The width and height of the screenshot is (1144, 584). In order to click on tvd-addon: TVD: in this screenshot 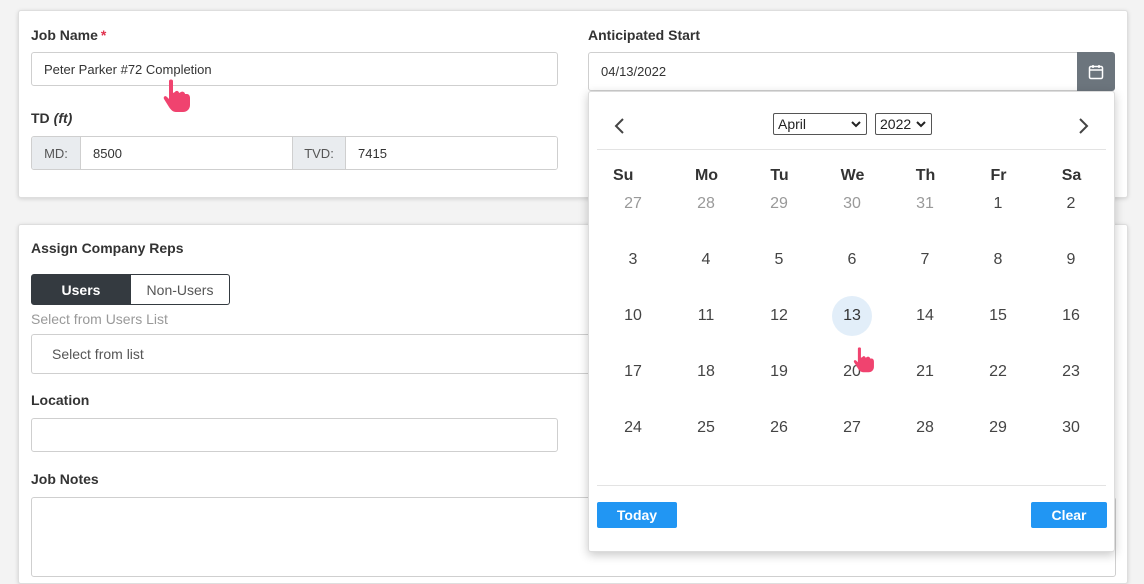, I will do `click(319, 153)`.